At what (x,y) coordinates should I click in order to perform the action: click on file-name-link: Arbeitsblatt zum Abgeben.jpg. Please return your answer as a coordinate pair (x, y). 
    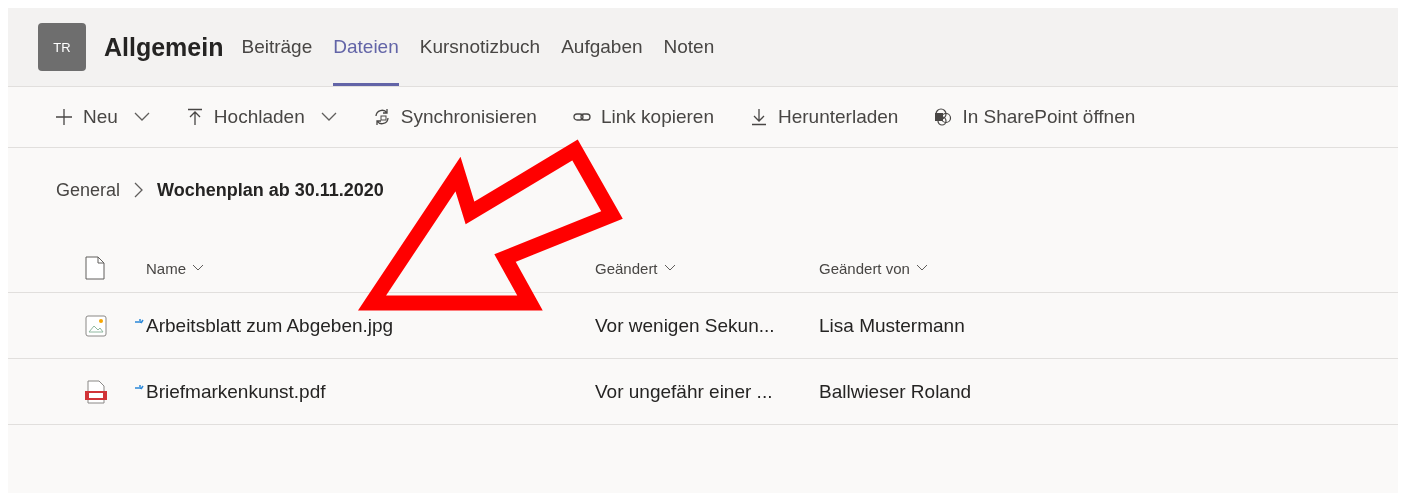
    Looking at the image, I should click on (270, 325).